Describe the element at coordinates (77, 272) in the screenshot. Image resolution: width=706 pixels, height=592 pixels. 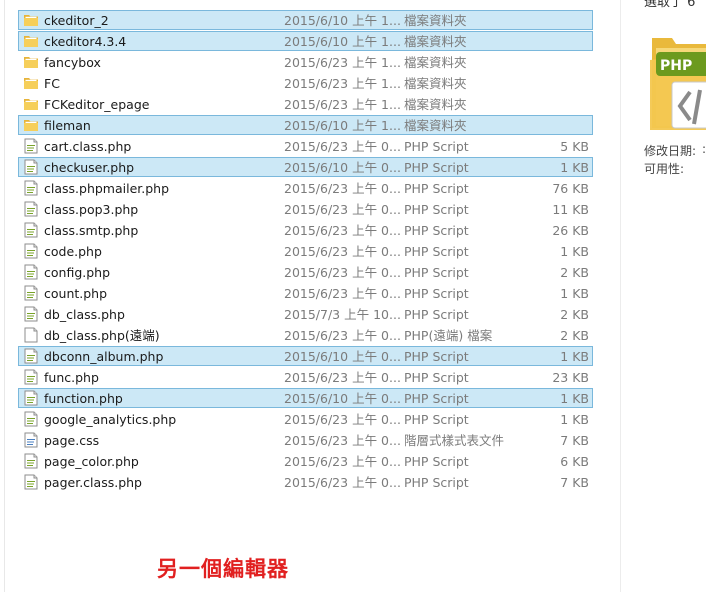
I see `file-name: config.php` at that location.